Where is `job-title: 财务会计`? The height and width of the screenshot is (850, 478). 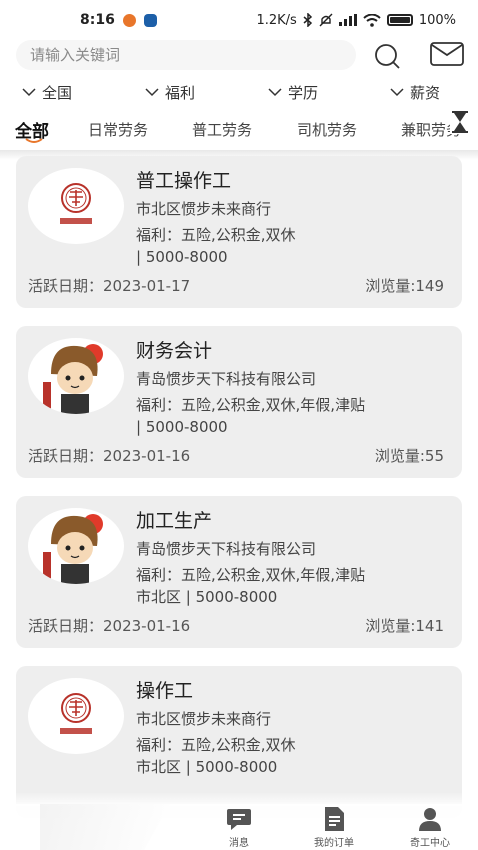 job-title: 财务会计 is located at coordinates (174, 351).